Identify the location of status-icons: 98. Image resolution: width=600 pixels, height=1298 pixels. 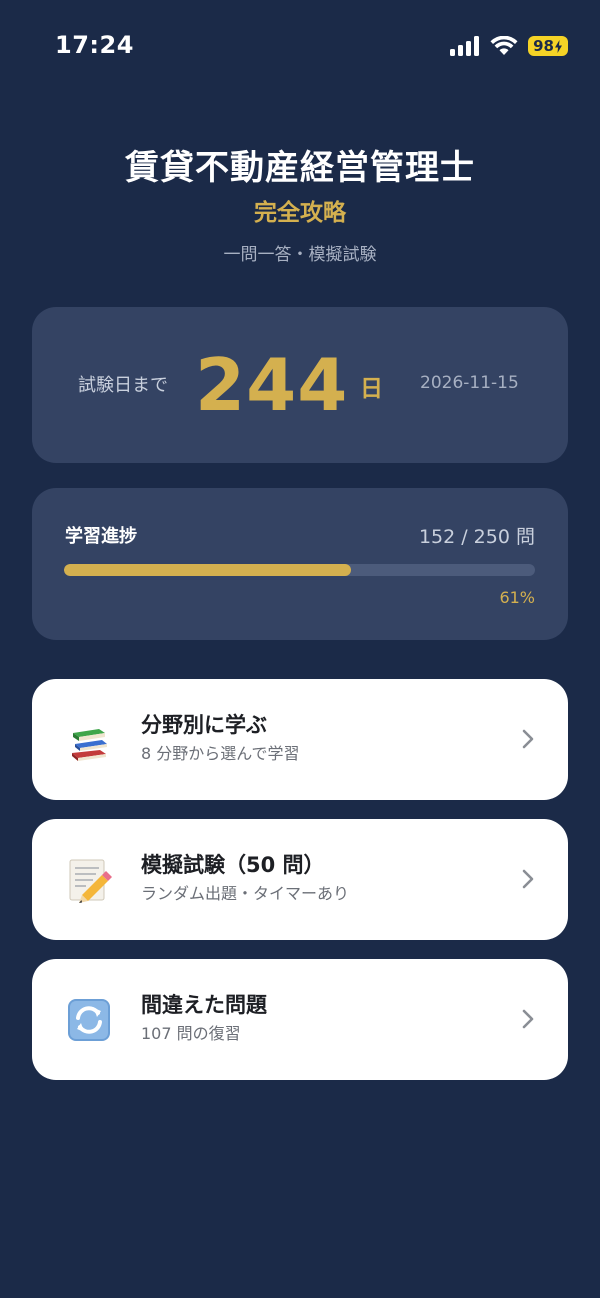
(509, 46).